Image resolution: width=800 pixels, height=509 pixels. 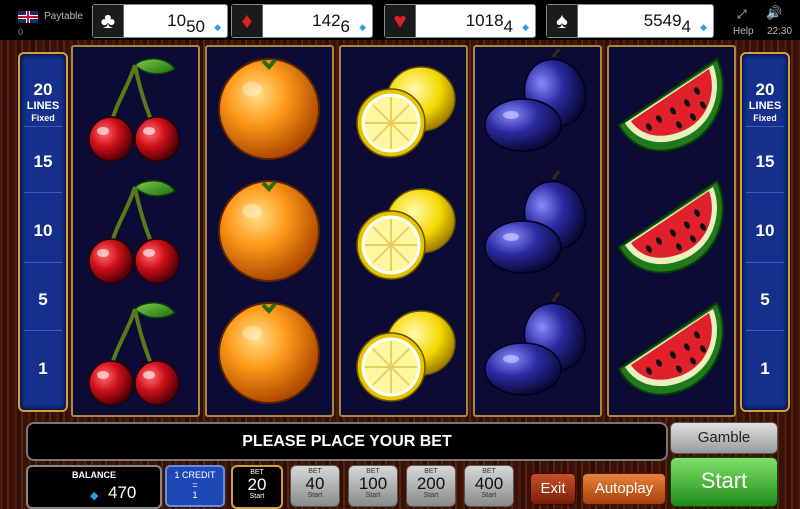 I want to click on jackpot-hearts-sub: 4, so click(x=508, y=26).